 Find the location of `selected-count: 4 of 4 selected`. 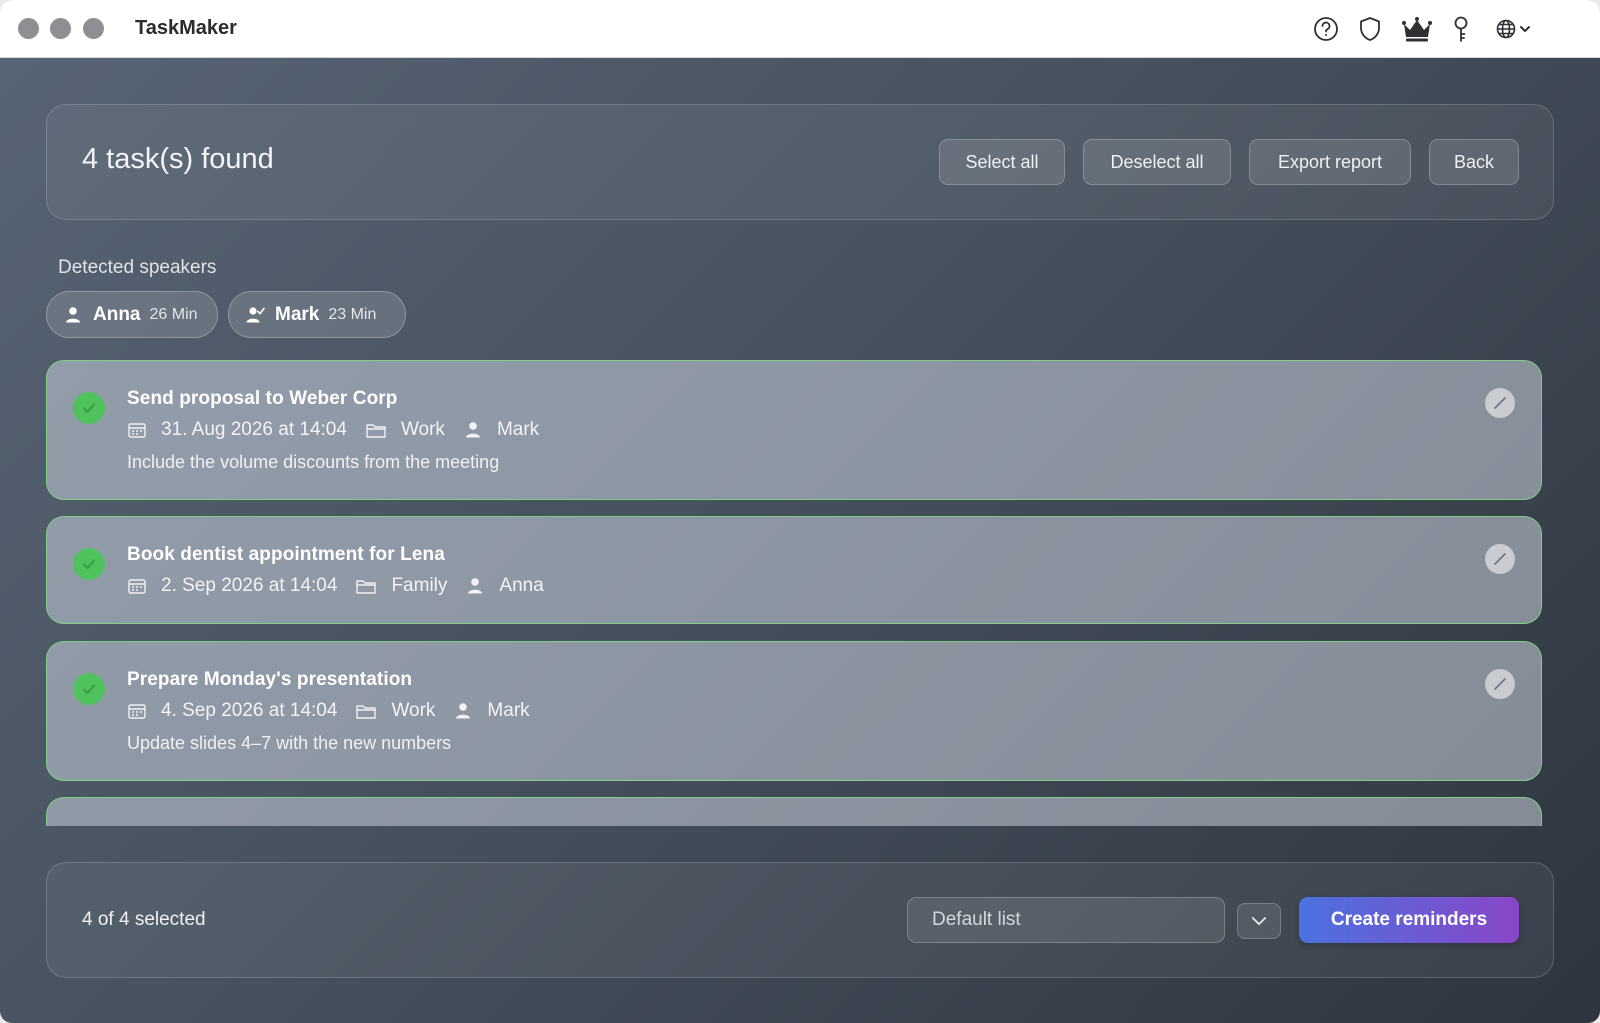

selected-count: 4 of 4 selected is located at coordinates (144, 919).